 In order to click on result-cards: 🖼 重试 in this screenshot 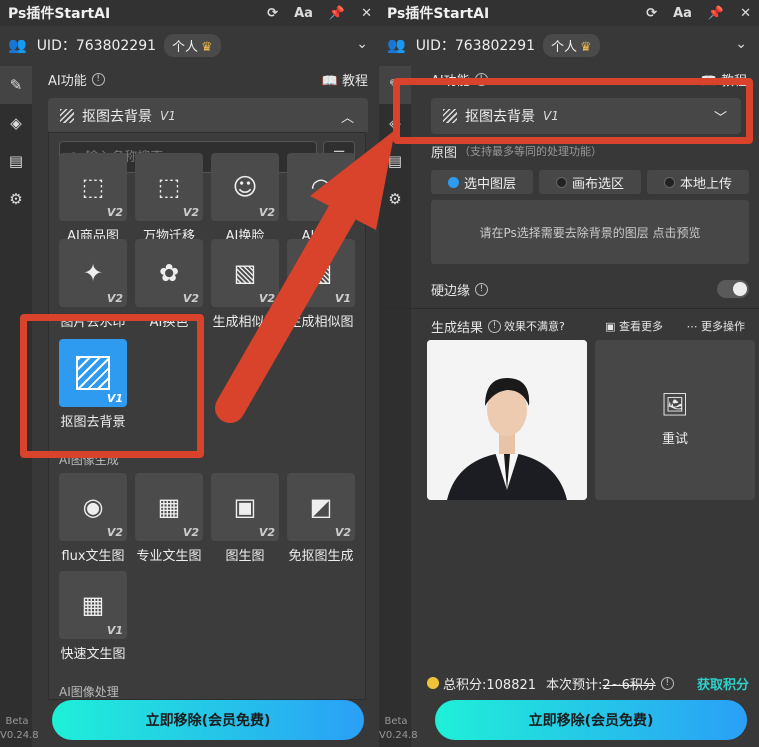, I will do `click(591, 420)`.